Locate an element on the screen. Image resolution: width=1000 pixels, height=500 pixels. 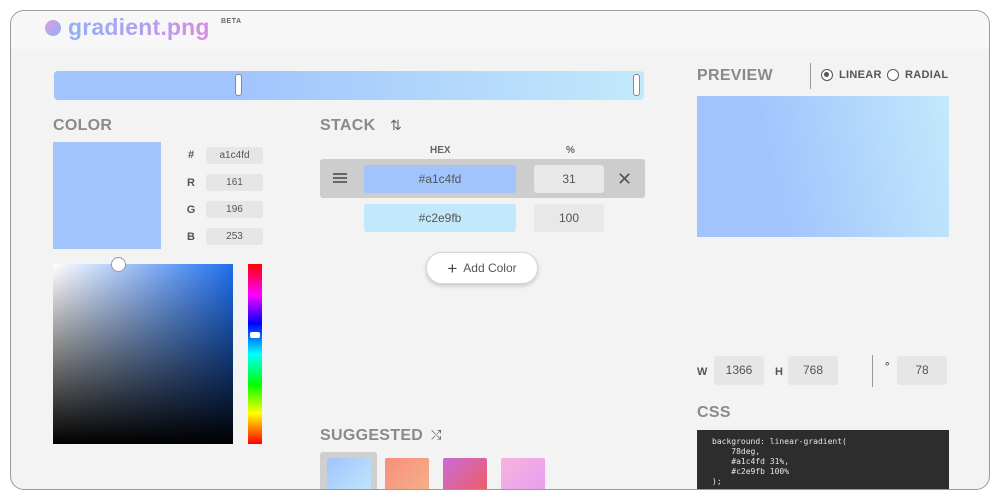
g-label: G is located at coordinates (191, 210).